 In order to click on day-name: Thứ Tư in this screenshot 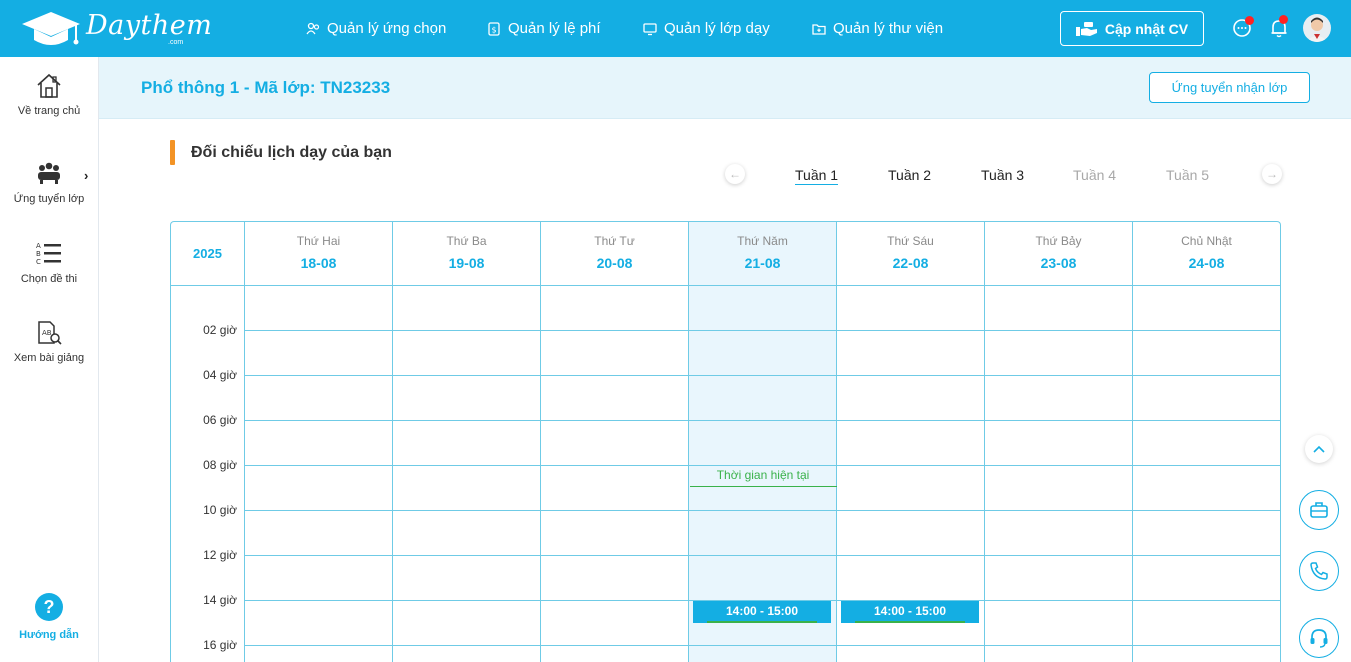, I will do `click(614, 241)`.